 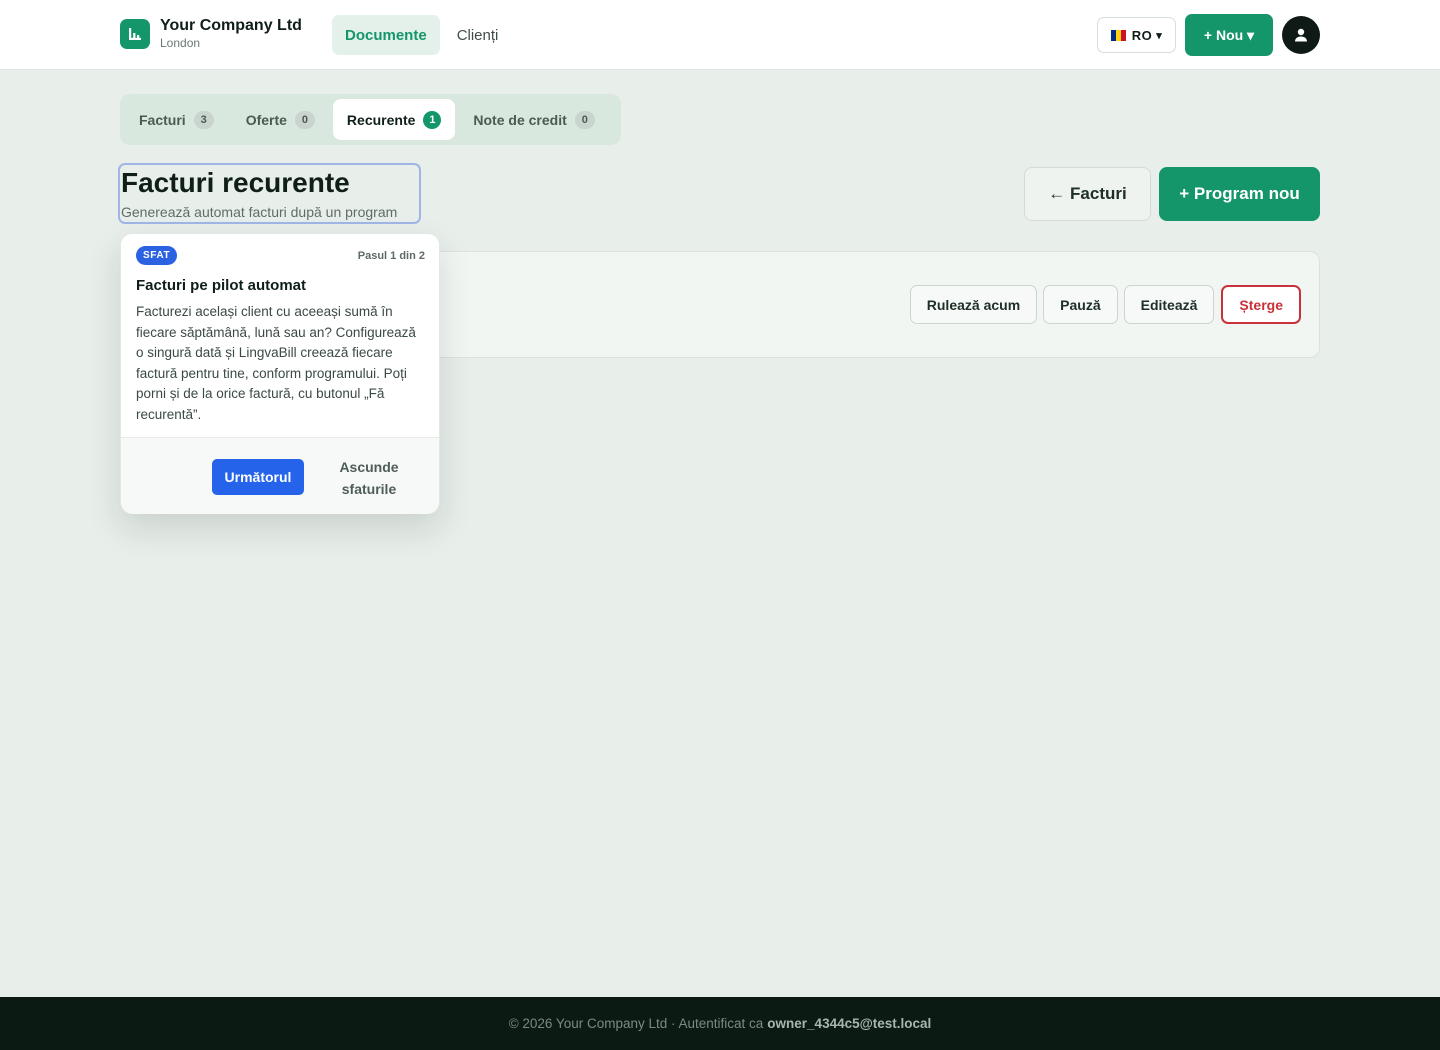 I want to click on nav-documents: Documente, so click(x=386, y=35).